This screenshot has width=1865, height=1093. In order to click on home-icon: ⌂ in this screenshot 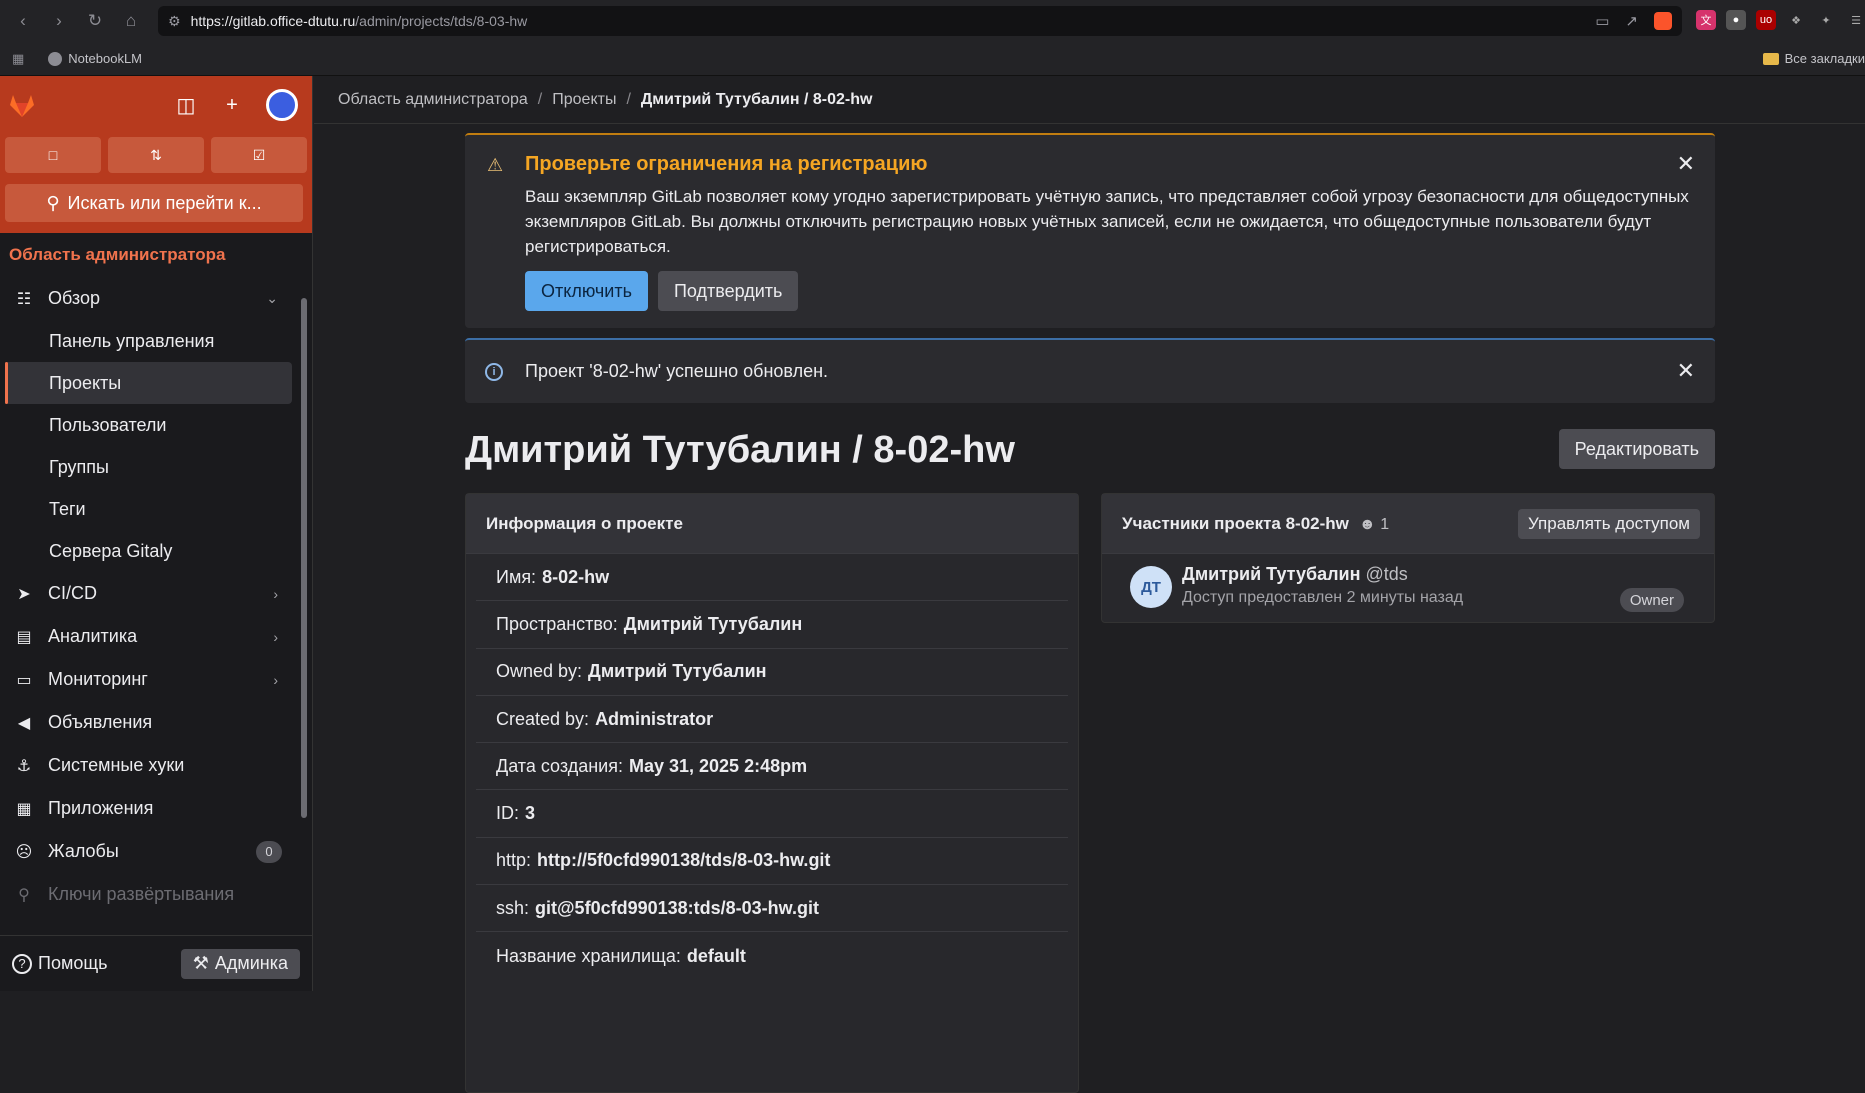, I will do `click(131, 21)`.